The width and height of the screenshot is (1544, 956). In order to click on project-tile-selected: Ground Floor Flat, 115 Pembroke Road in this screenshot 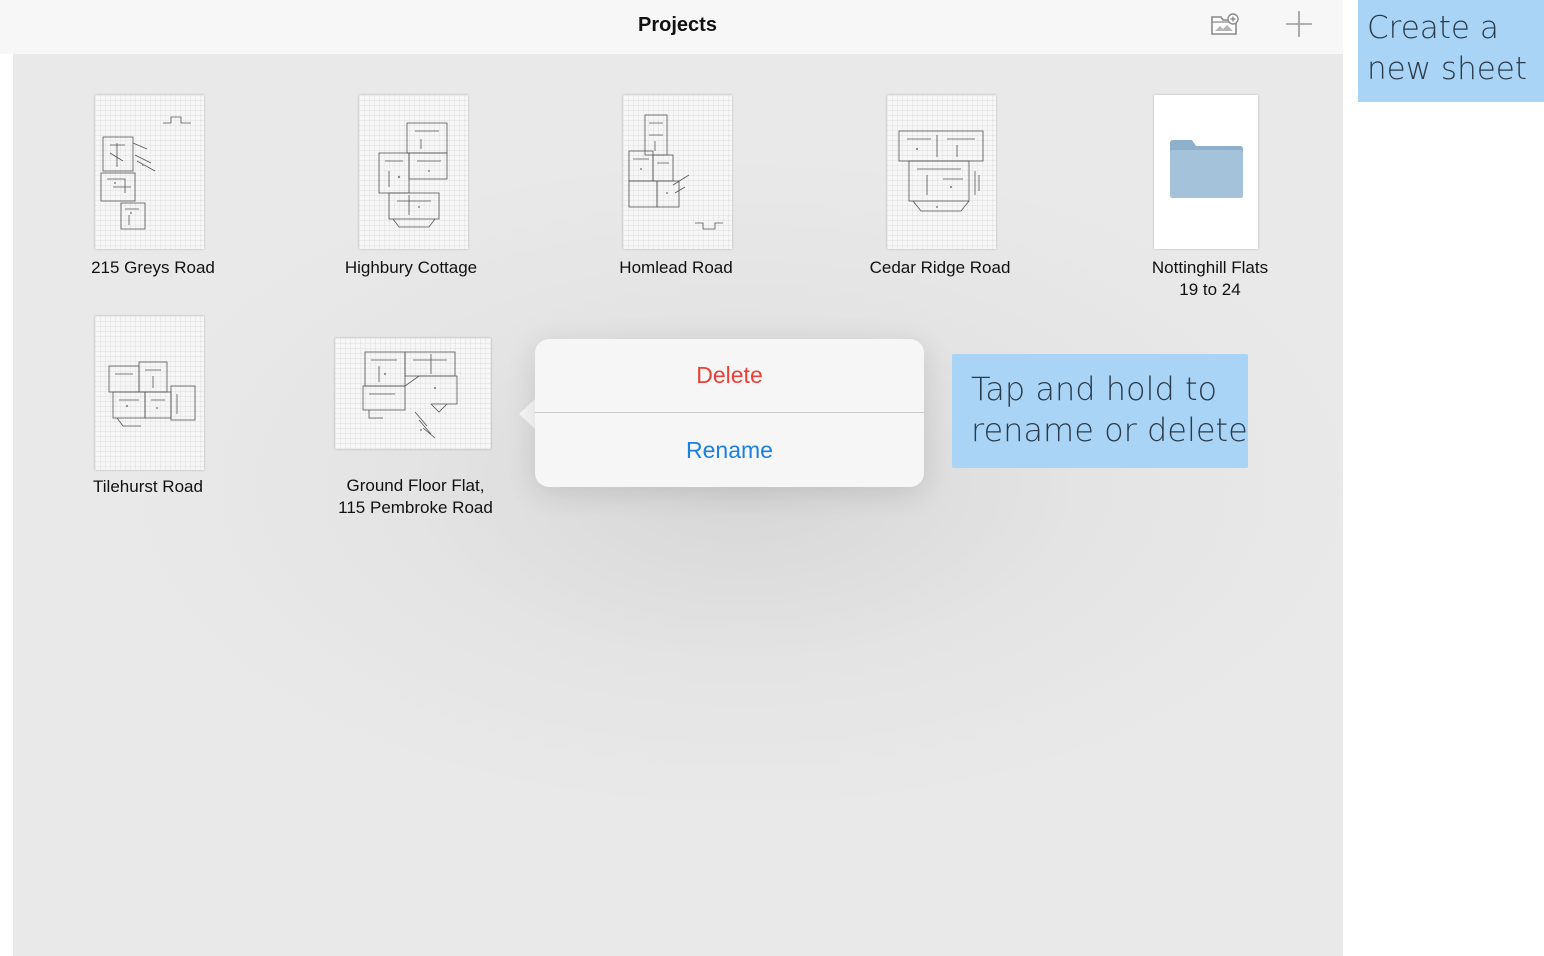, I will do `click(415, 432)`.